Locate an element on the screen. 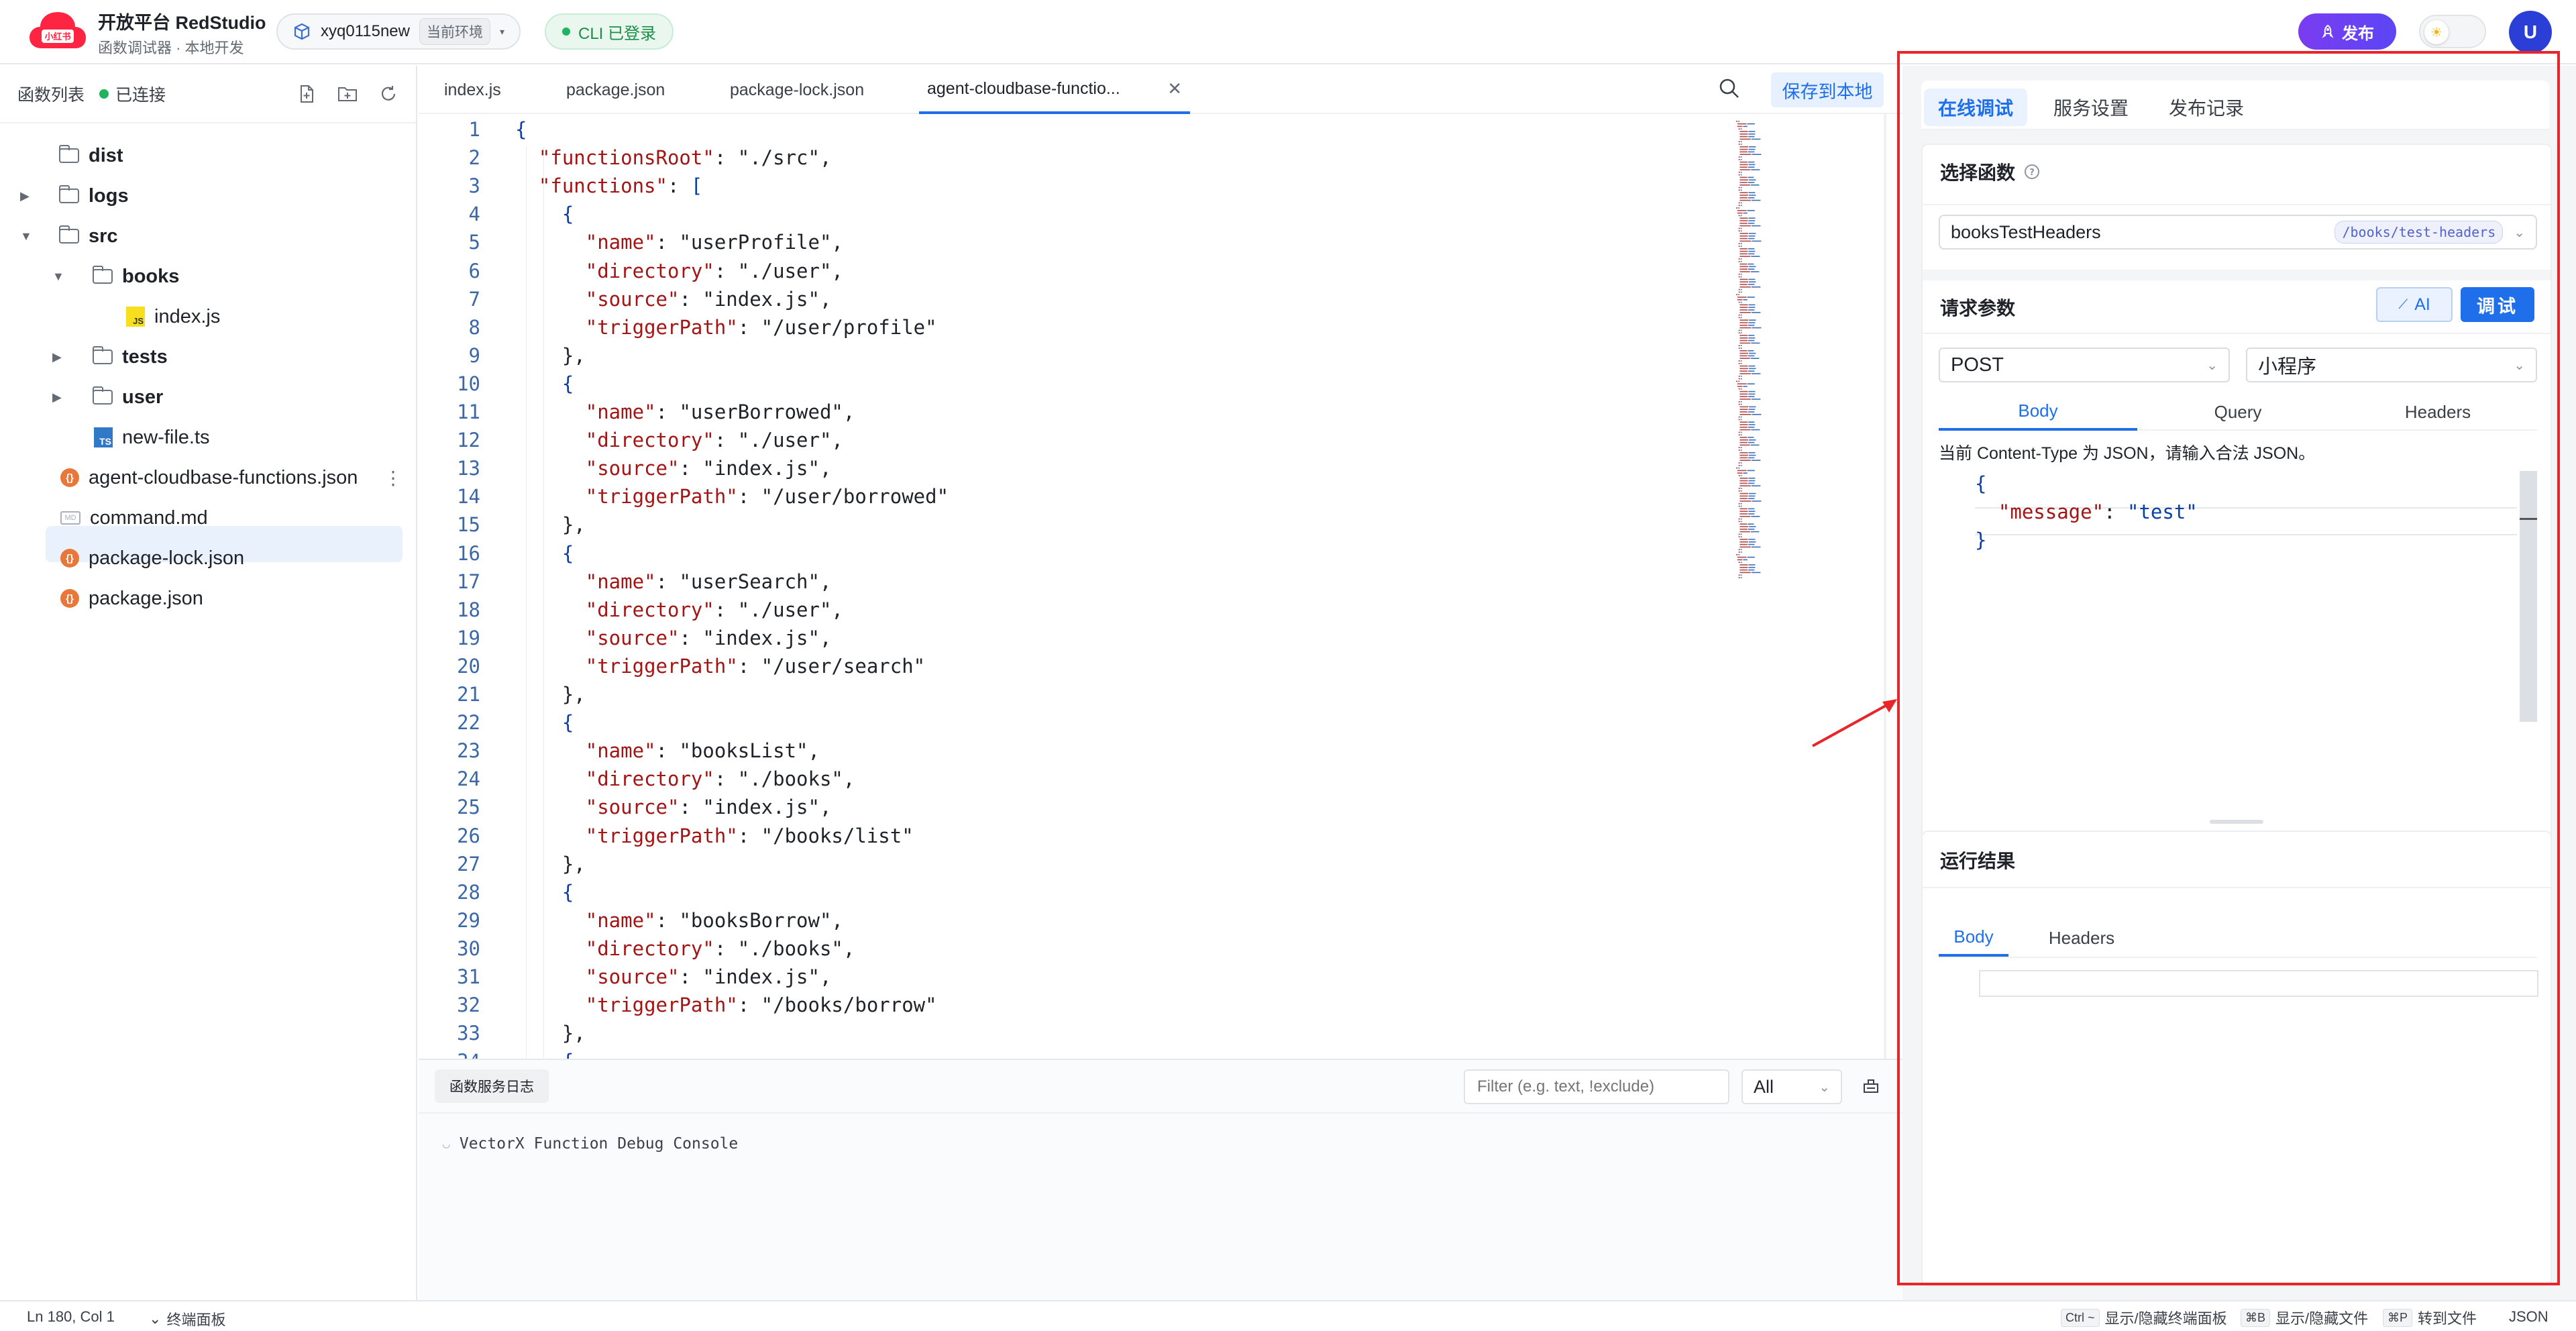 The image size is (2576, 1331). tree-item-agent-cloudbase-functions-json: {} agent-cloudbase-functions.json ⋮ is located at coordinates (231, 477).